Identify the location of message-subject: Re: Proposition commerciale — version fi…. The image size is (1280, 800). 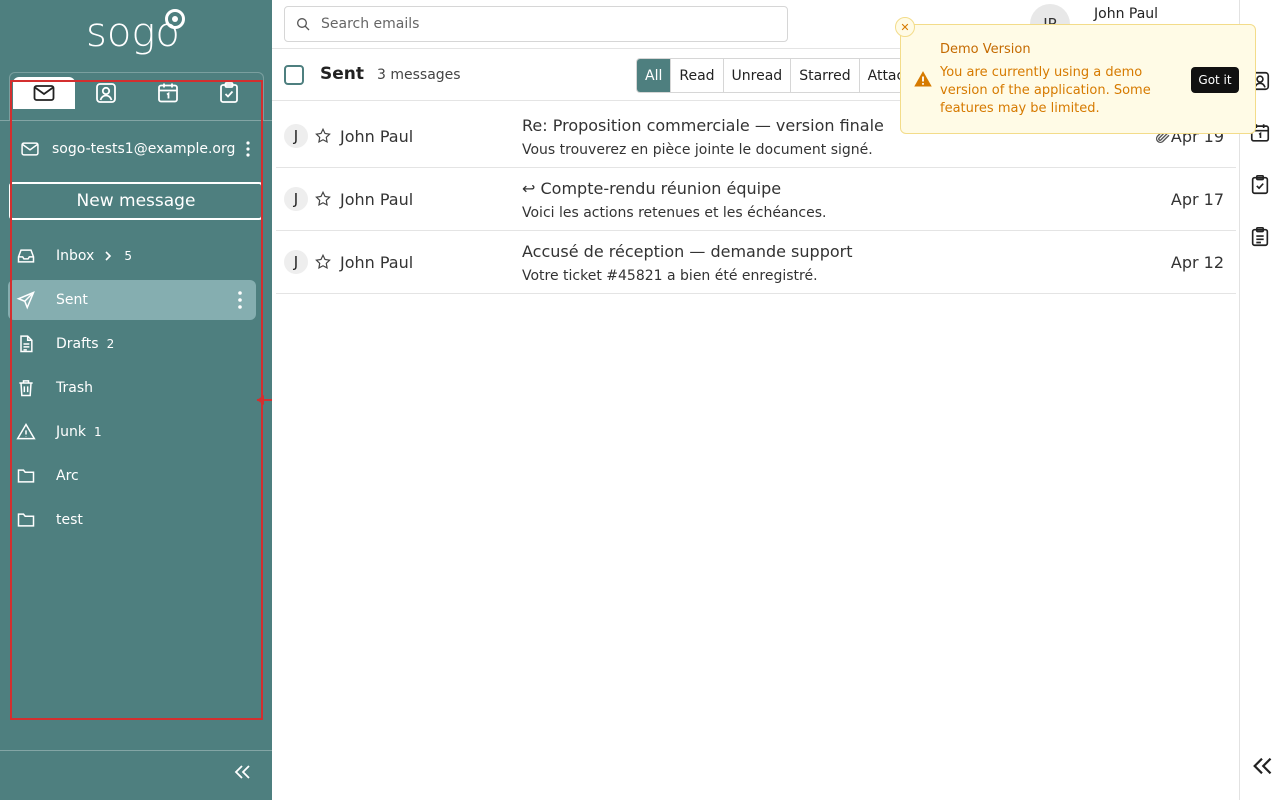
(703, 125).